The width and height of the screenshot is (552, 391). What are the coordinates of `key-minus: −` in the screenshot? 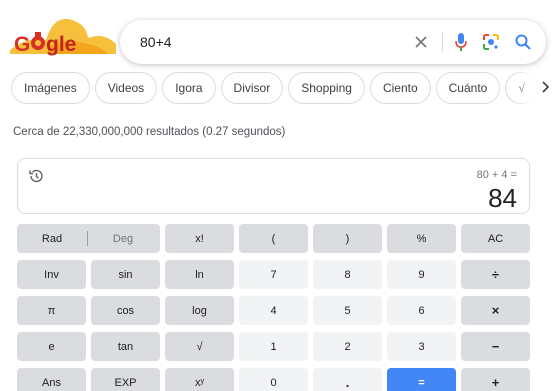 It's located at (495, 346).